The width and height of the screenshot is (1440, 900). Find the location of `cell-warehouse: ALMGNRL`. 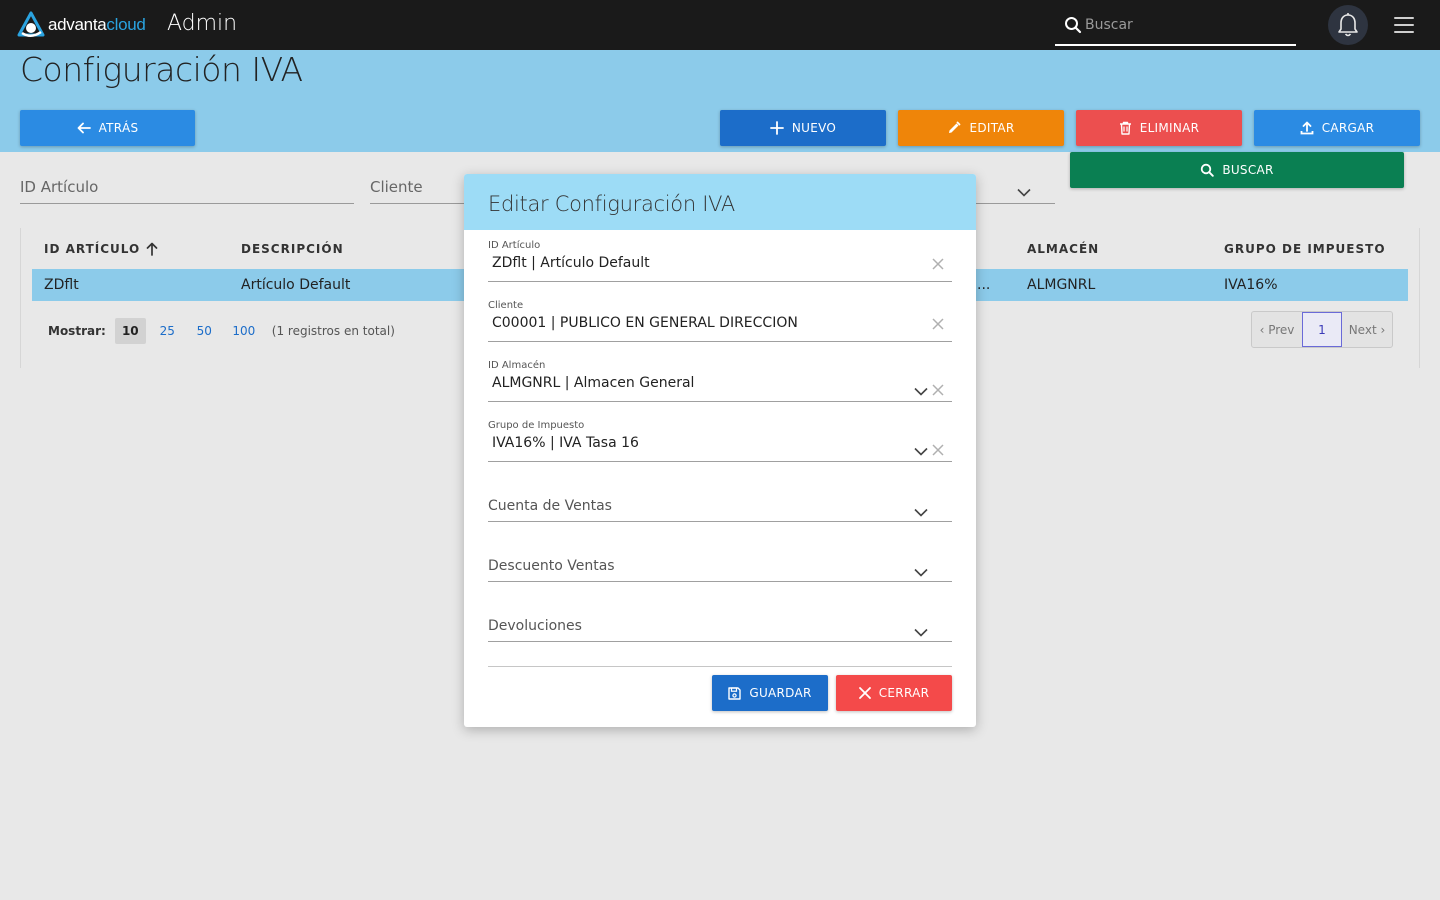

cell-warehouse: ALMGNRL is located at coordinates (1061, 285).